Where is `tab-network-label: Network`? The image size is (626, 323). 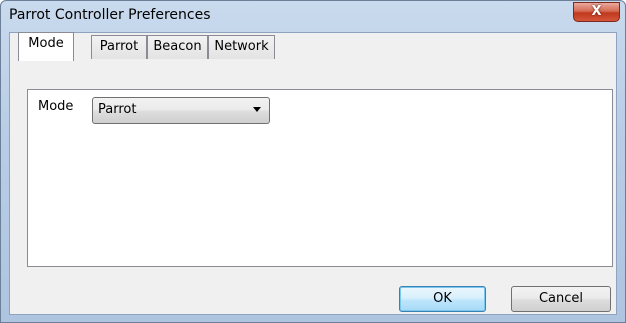 tab-network-label: Network is located at coordinates (241, 46).